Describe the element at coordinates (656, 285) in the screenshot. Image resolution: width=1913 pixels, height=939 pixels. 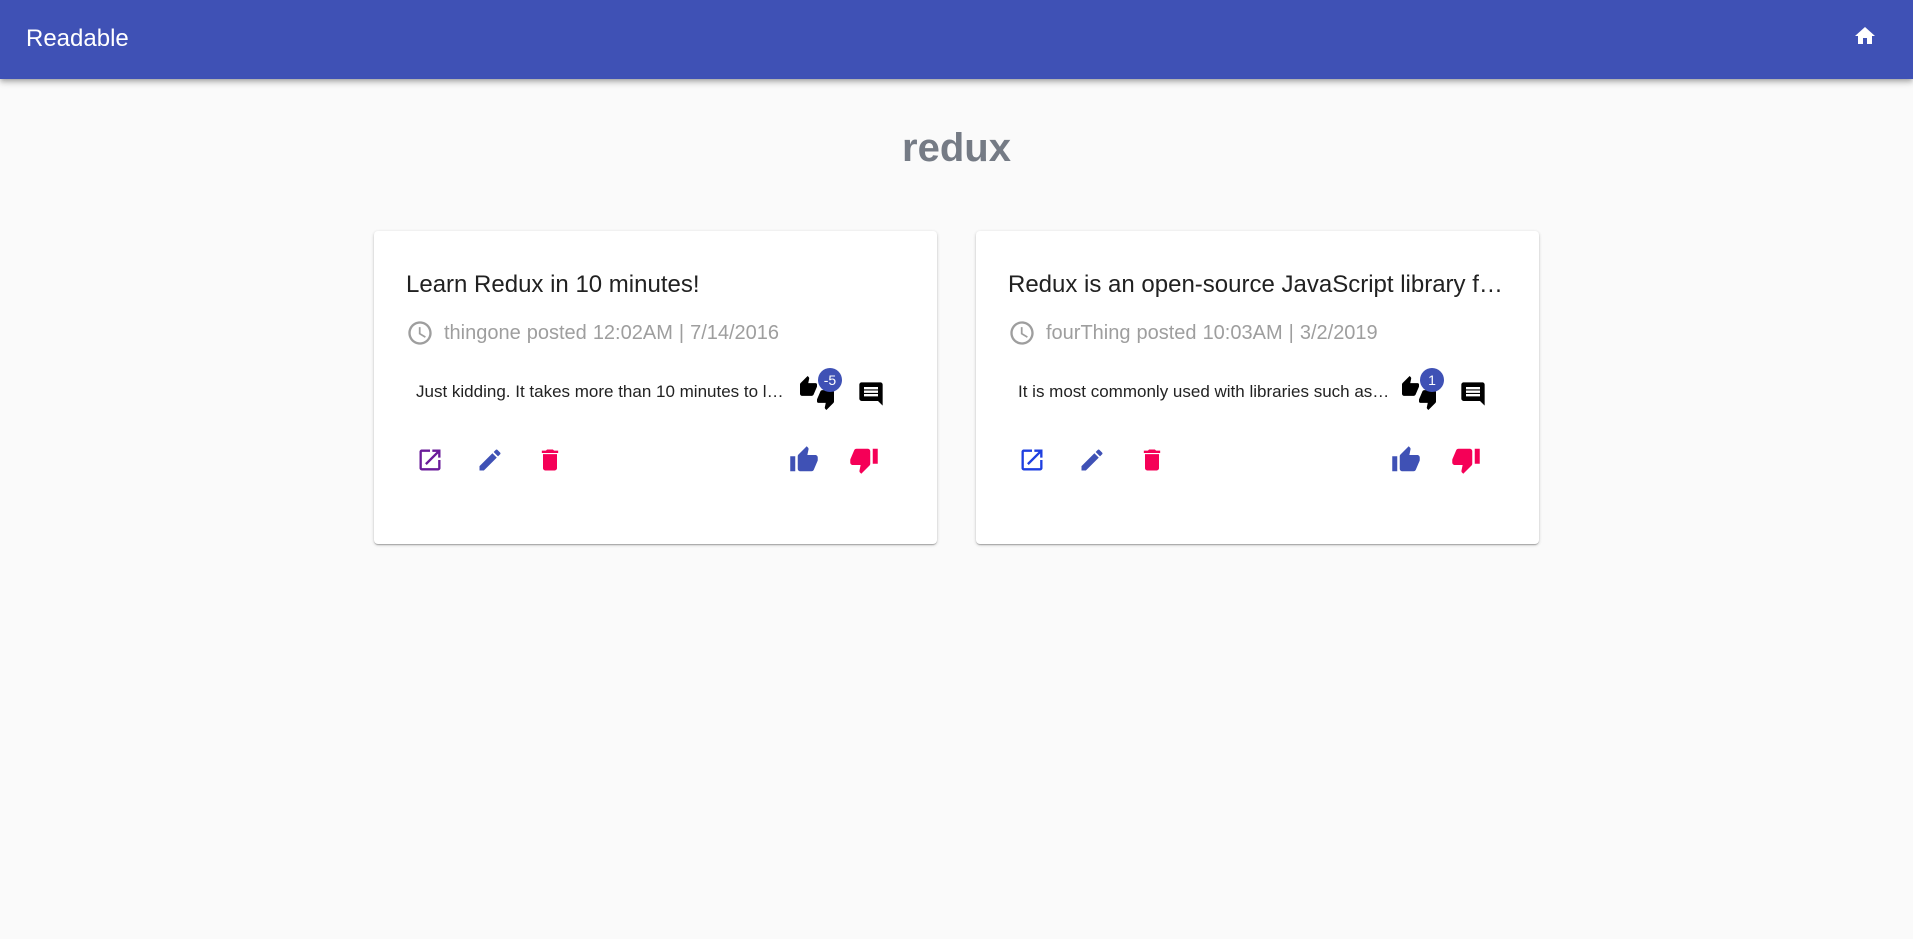
I see `post-title: Learn Redux in 10 minutes!` at that location.